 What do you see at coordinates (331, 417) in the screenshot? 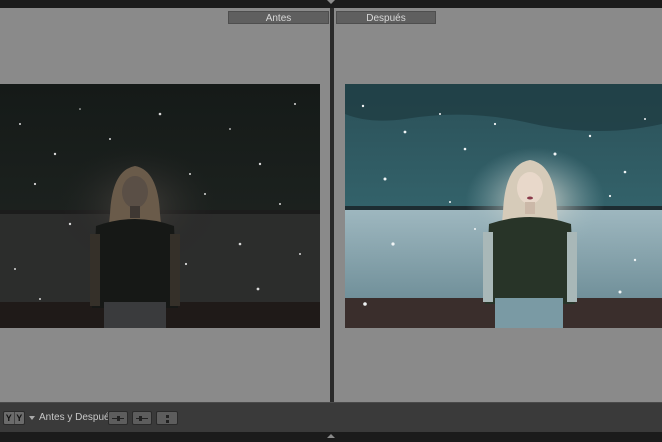
I see `before-after-toolbar: Y Y Antes y Después:` at bounding box center [331, 417].